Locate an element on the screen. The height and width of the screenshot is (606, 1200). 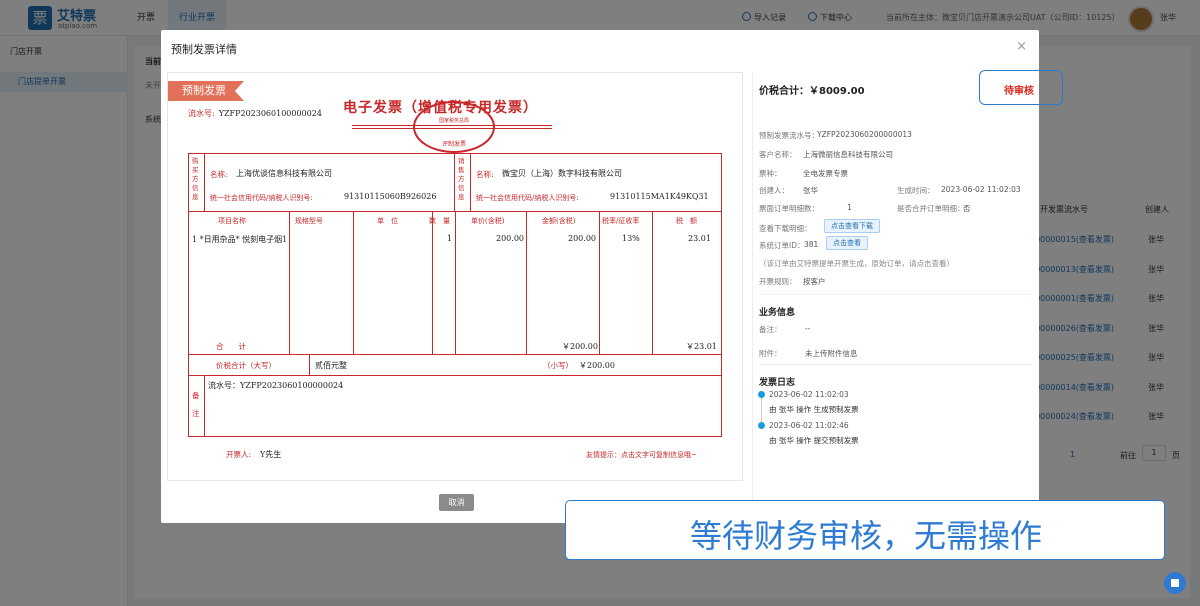
col-price: 单价(含税) is located at coordinates (488, 221).